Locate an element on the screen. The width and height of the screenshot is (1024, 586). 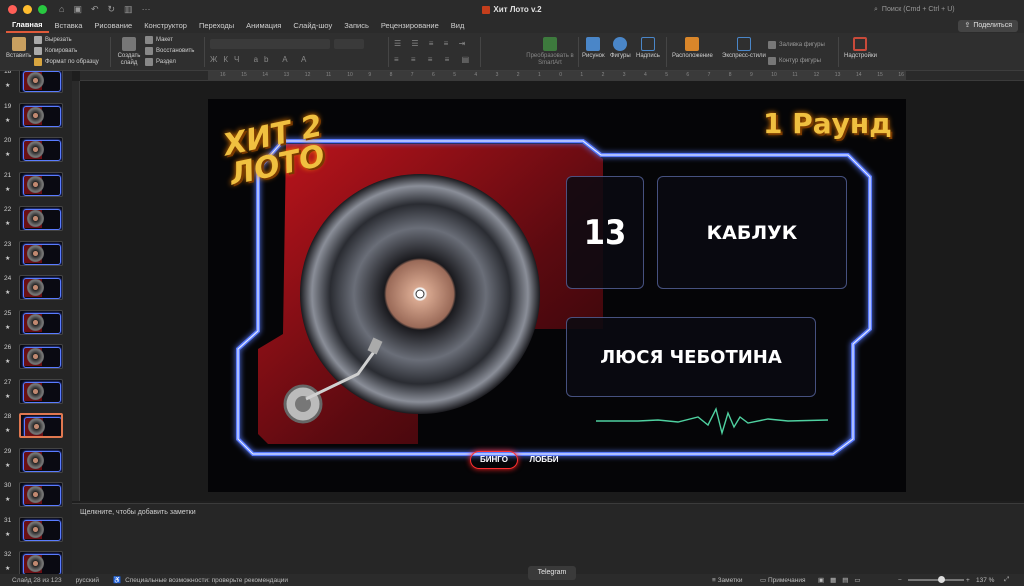
shapes-button: Фигуры is located at coordinates (620, 48).